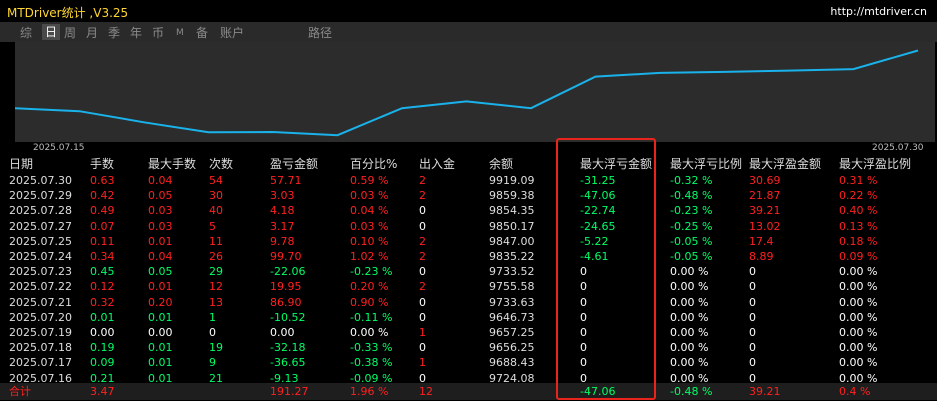 This screenshot has width=937, height=401. I want to click on tab-6: 币, so click(158, 33).